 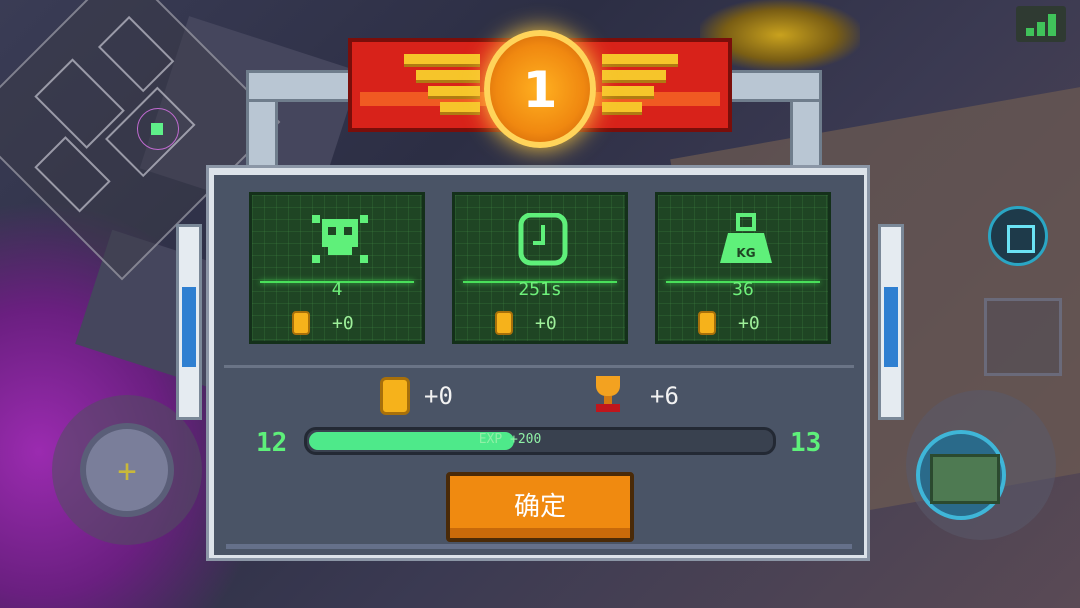 I want to click on total-coins: +0, so click(x=438, y=396).